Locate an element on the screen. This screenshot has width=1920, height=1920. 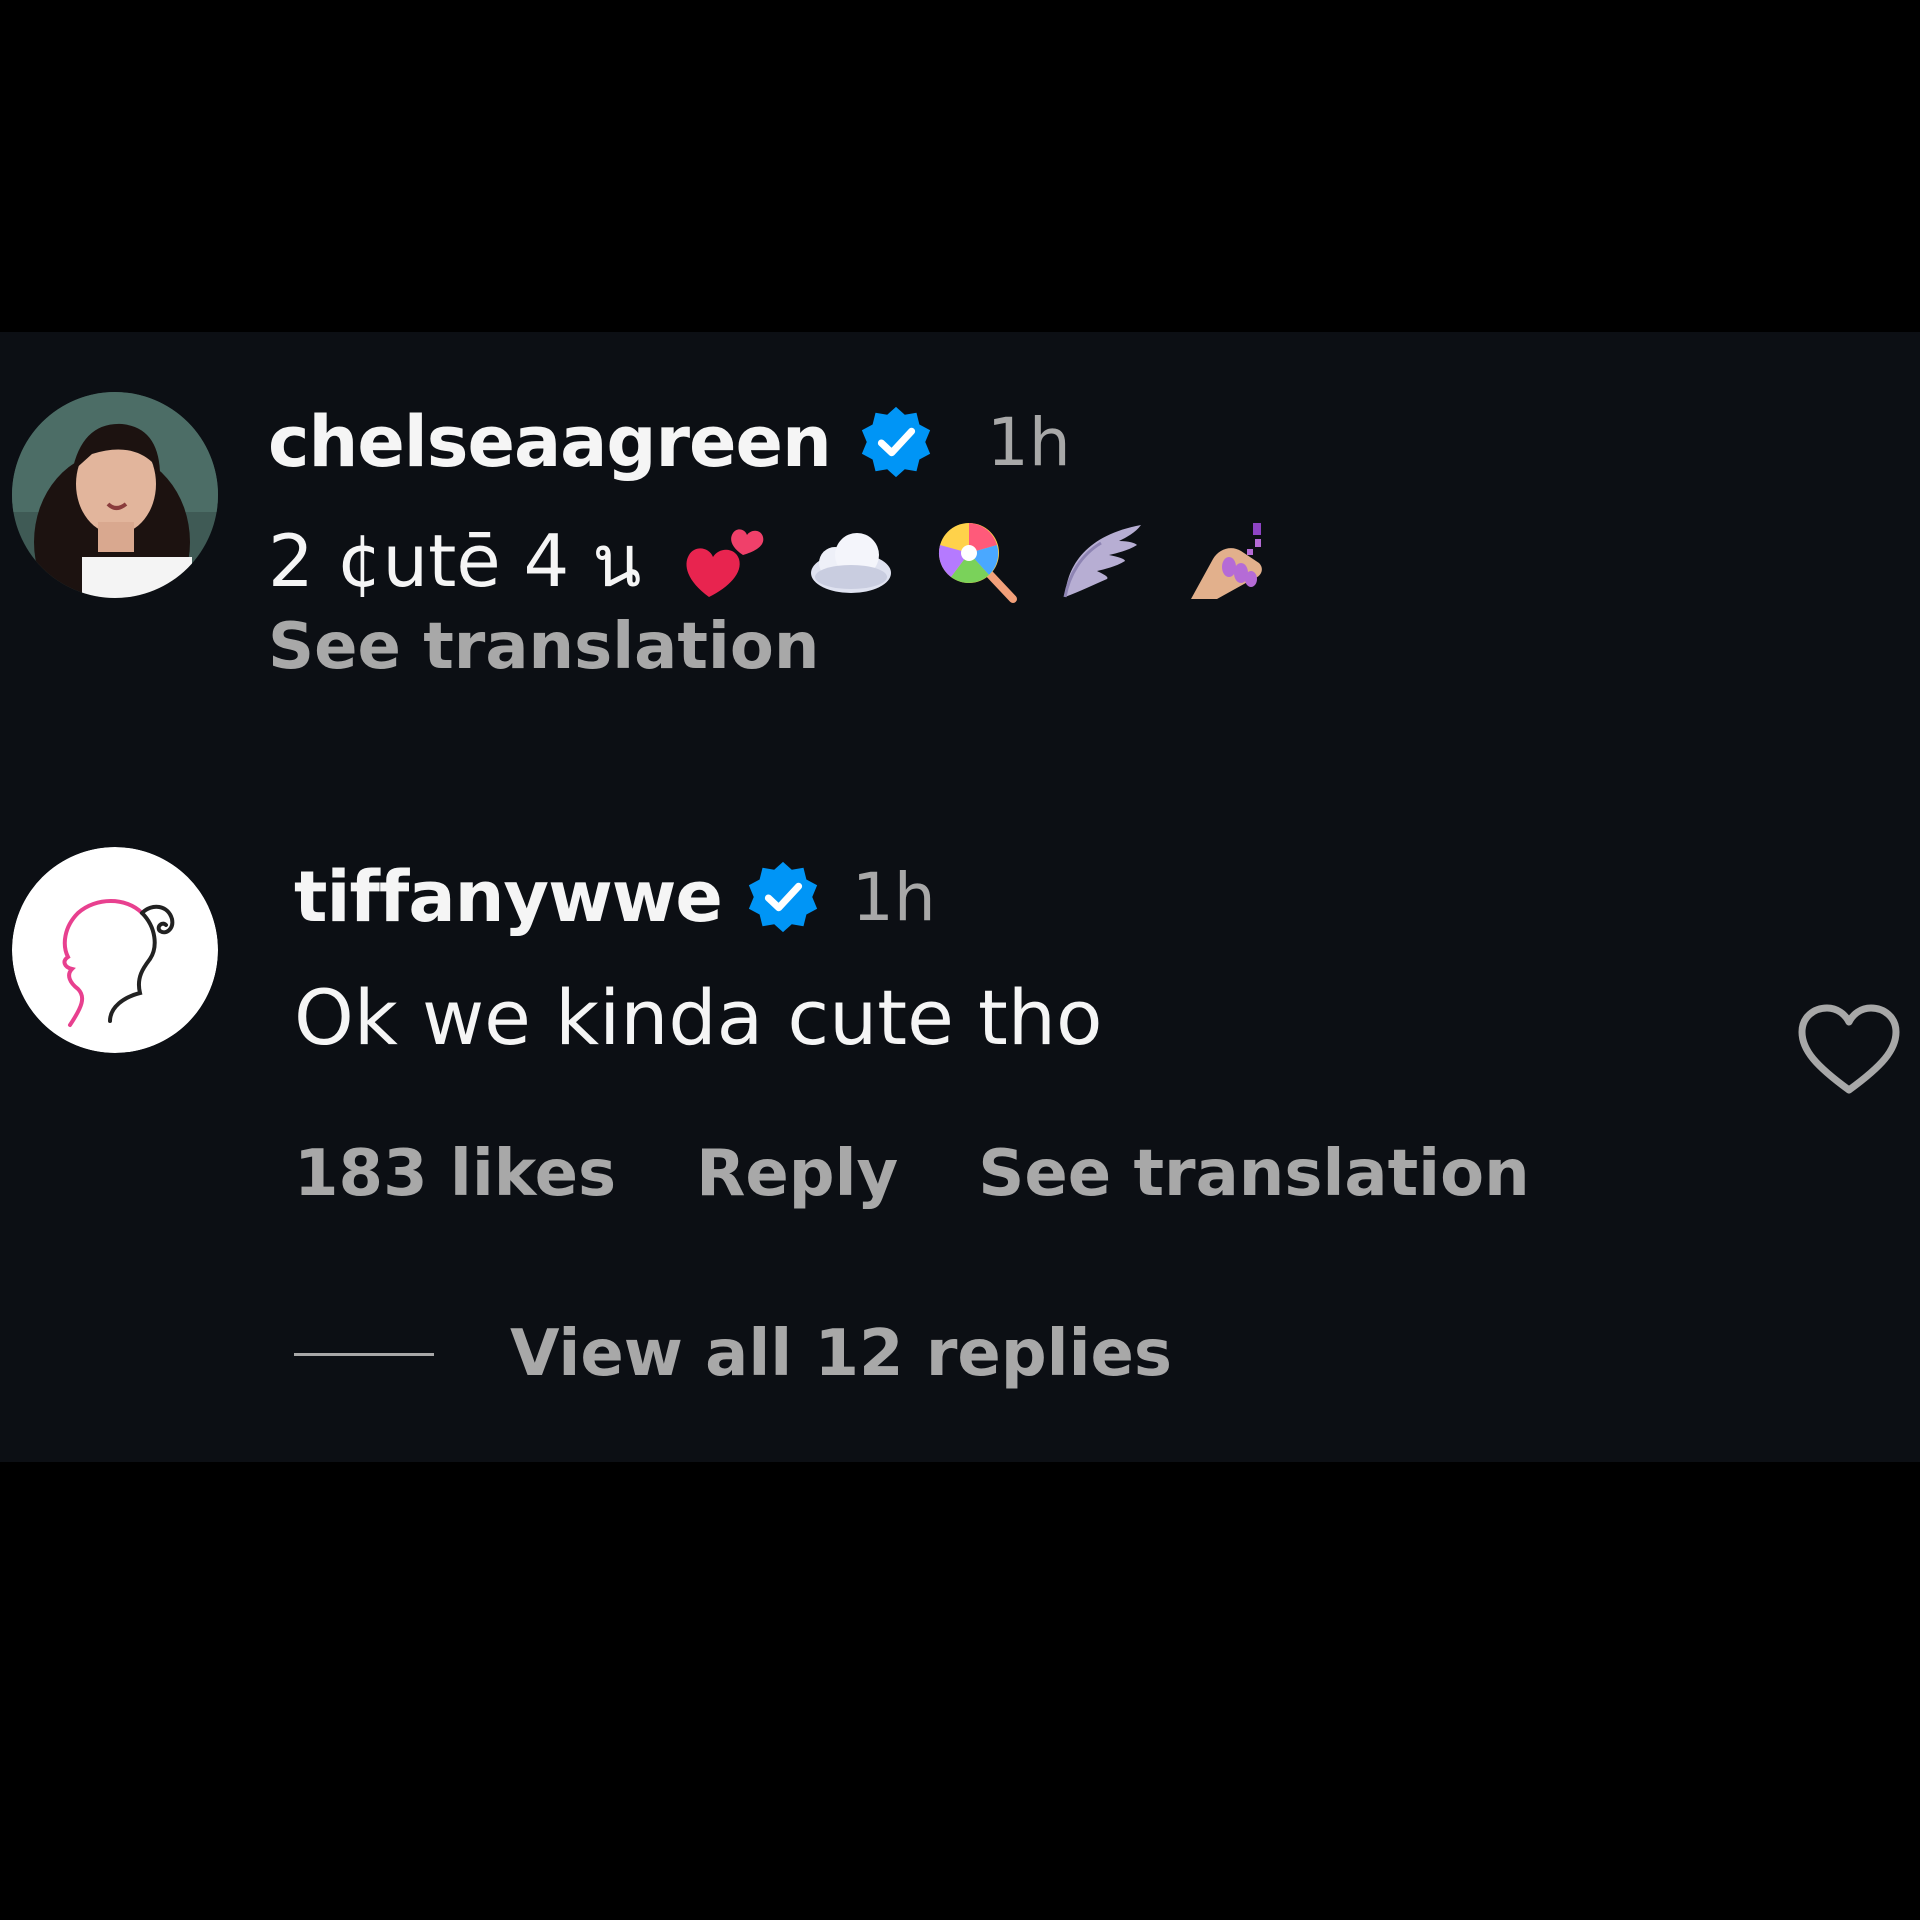
two-hearts-icon is located at coordinates (725, 563).